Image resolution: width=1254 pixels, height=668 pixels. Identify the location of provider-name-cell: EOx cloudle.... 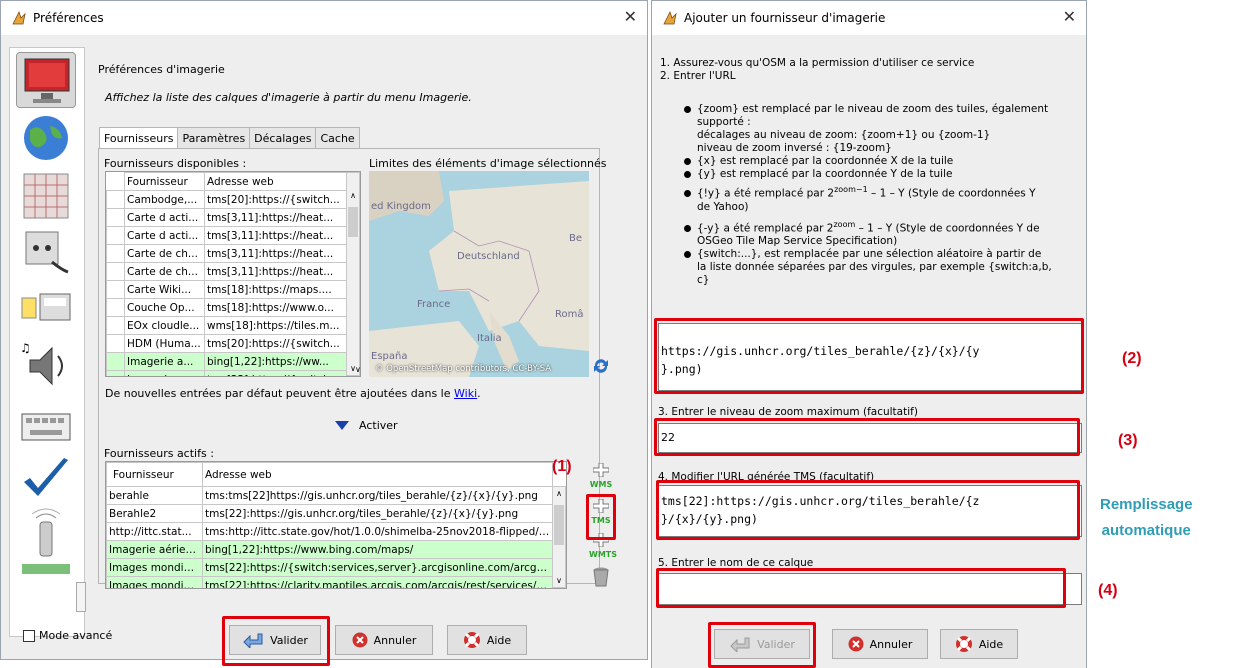
(164, 325).